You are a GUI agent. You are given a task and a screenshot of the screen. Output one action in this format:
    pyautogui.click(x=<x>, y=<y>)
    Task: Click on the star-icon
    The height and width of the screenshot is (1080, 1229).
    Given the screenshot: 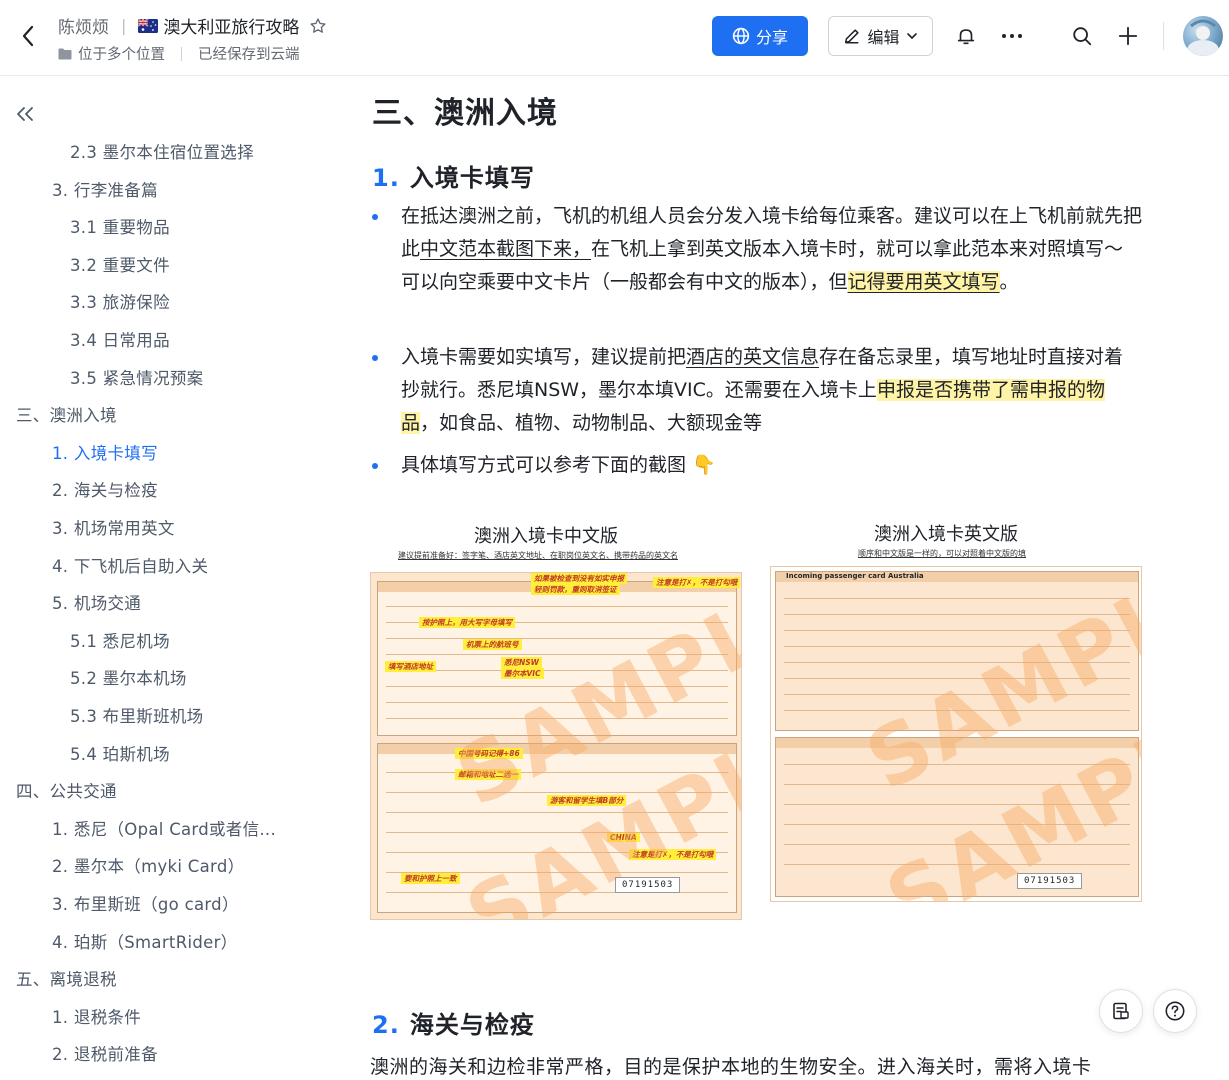 What is the action you would take?
    pyautogui.click(x=318, y=26)
    